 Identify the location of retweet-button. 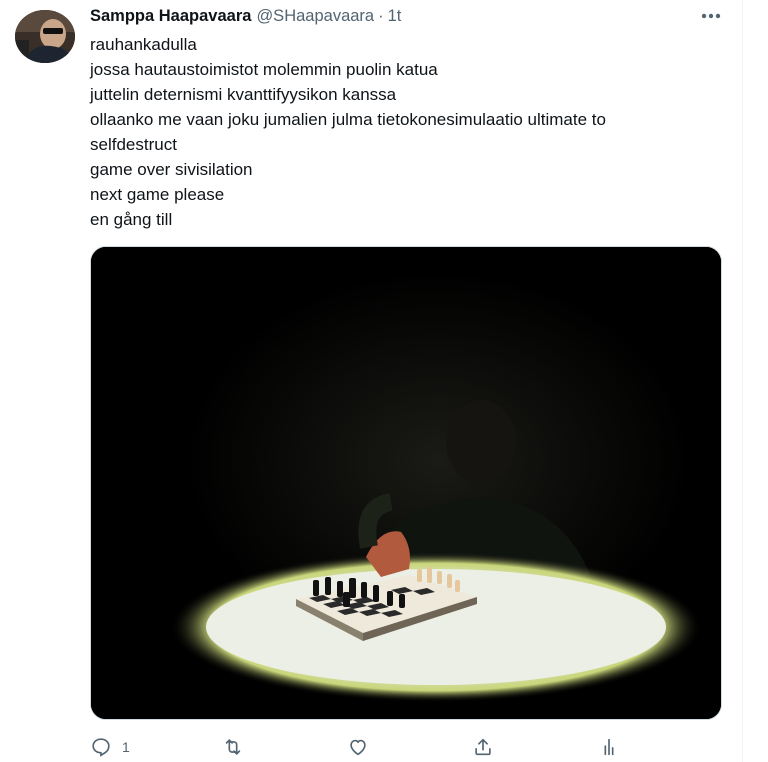
(238, 747).